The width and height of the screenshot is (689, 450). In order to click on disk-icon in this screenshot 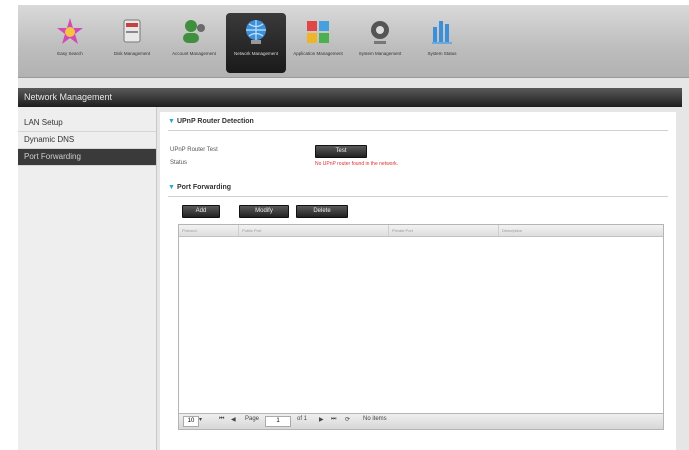, I will do `click(132, 31)`.